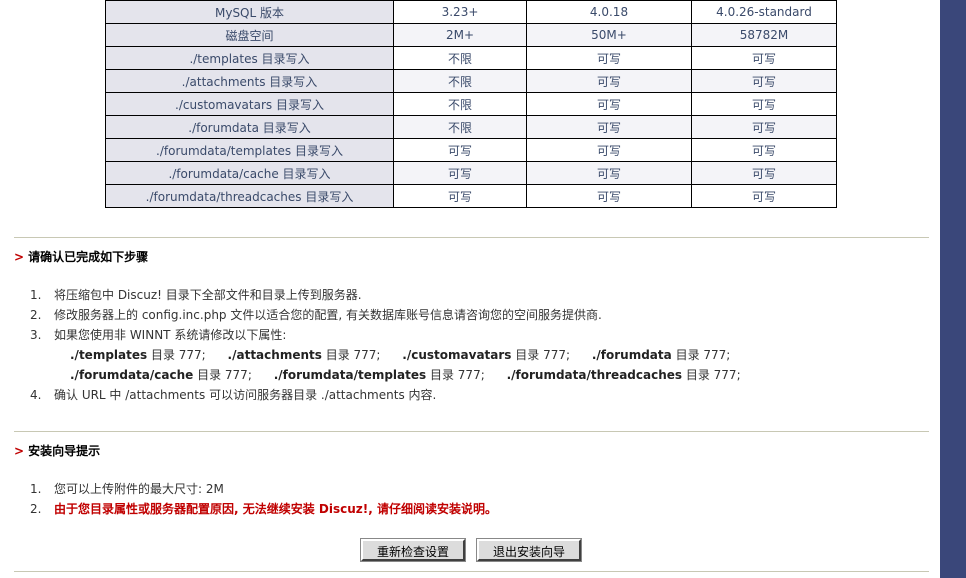 Image resolution: width=966 pixels, height=578 pixels. Describe the element at coordinates (249, 12) in the screenshot. I see `check-item-label: MySQL 版本` at that location.